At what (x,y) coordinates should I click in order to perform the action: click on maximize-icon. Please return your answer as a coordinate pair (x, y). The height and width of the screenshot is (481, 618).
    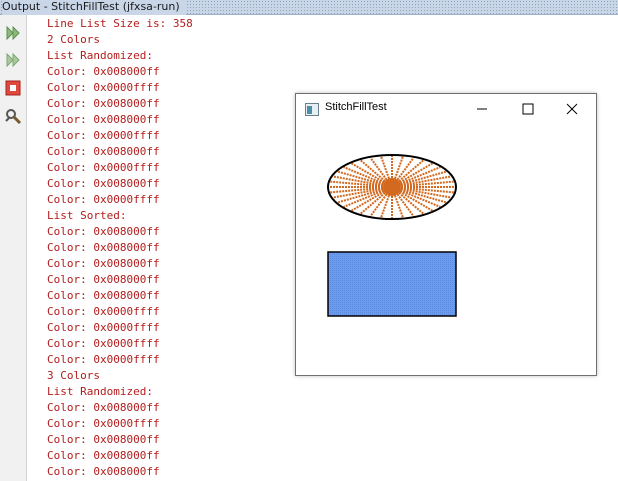
    Looking at the image, I should click on (528, 109).